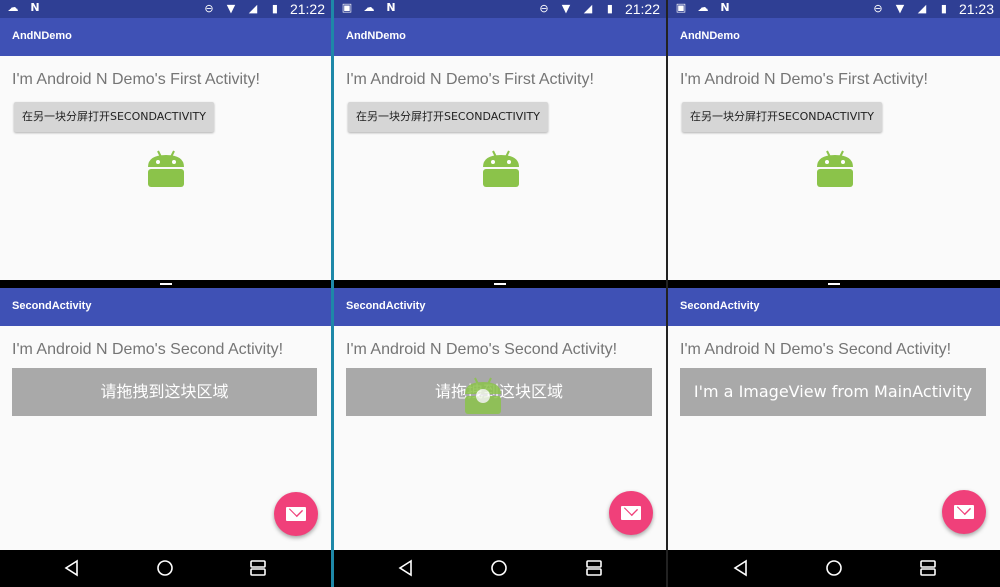 The image size is (1000, 587). Describe the element at coordinates (483, 396) in the screenshot. I see `dragging-android-icon` at that location.